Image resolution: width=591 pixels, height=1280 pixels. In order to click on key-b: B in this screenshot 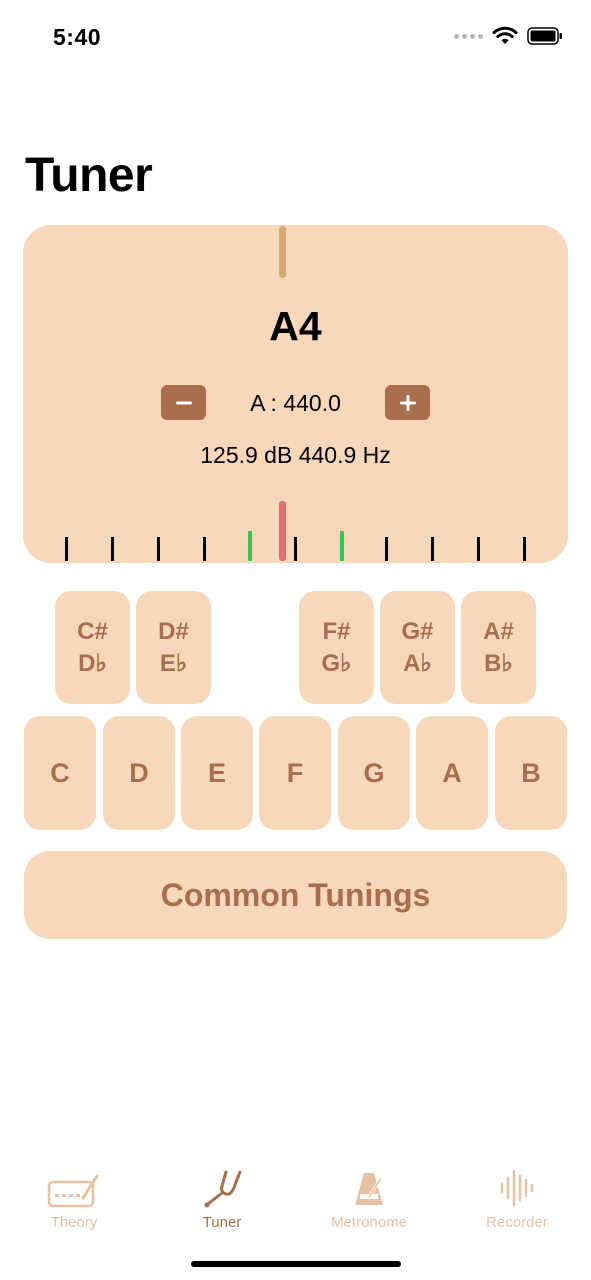, I will do `click(531, 773)`.